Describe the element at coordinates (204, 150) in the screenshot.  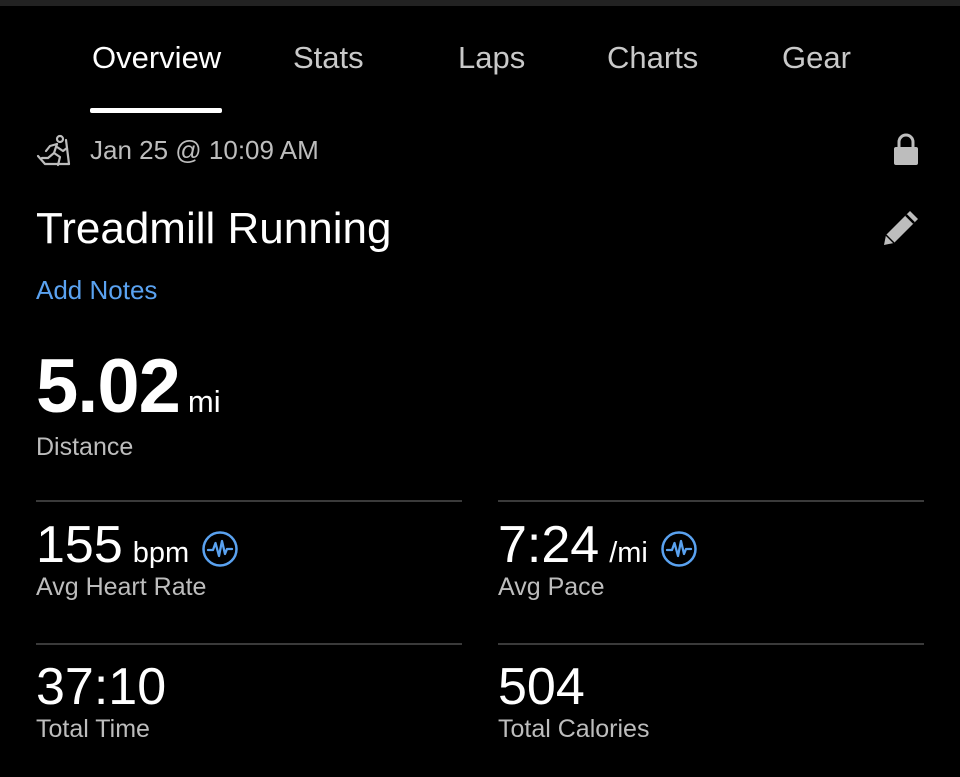
I see `activity-datetime: Jan 25 @ 10:09 AM` at that location.